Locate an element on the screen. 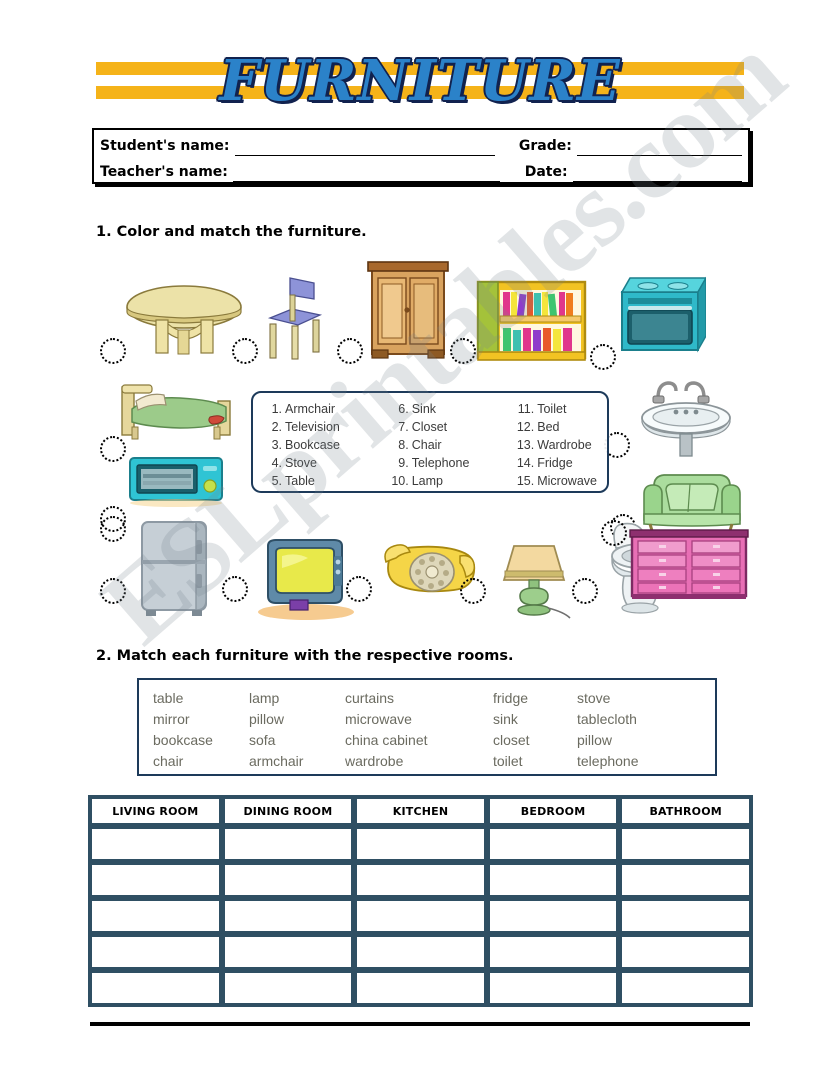 This screenshot has width=838, height=1086. word-label: Stove is located at coordinates (301, 463).